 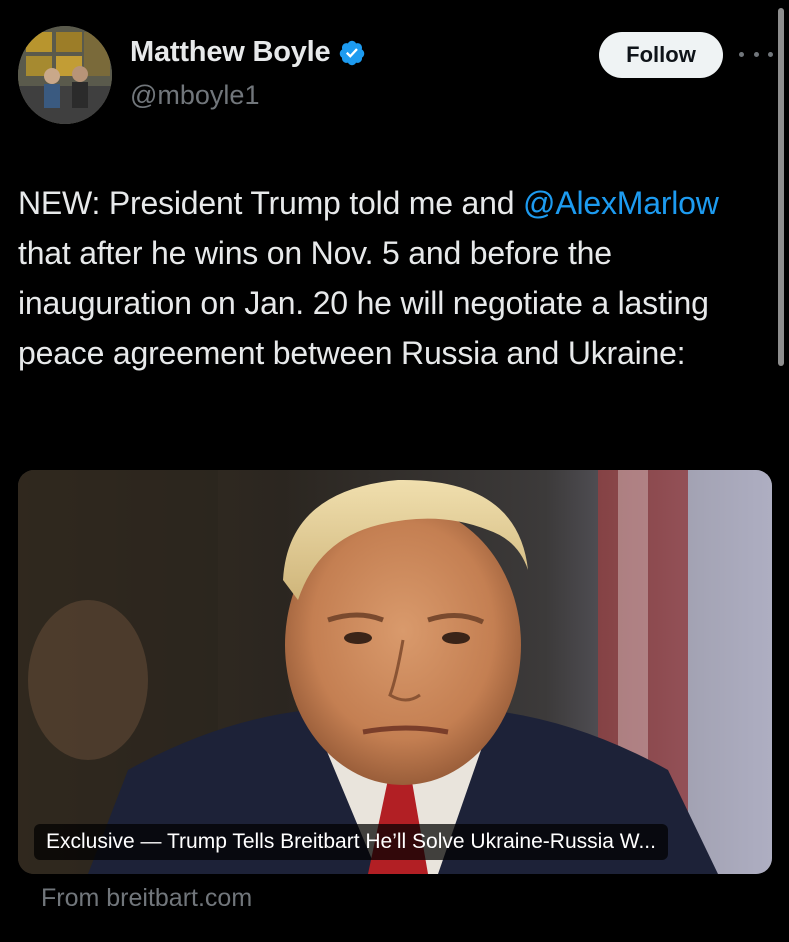 I want to click on scrollbar, so click(x=781, y=187).